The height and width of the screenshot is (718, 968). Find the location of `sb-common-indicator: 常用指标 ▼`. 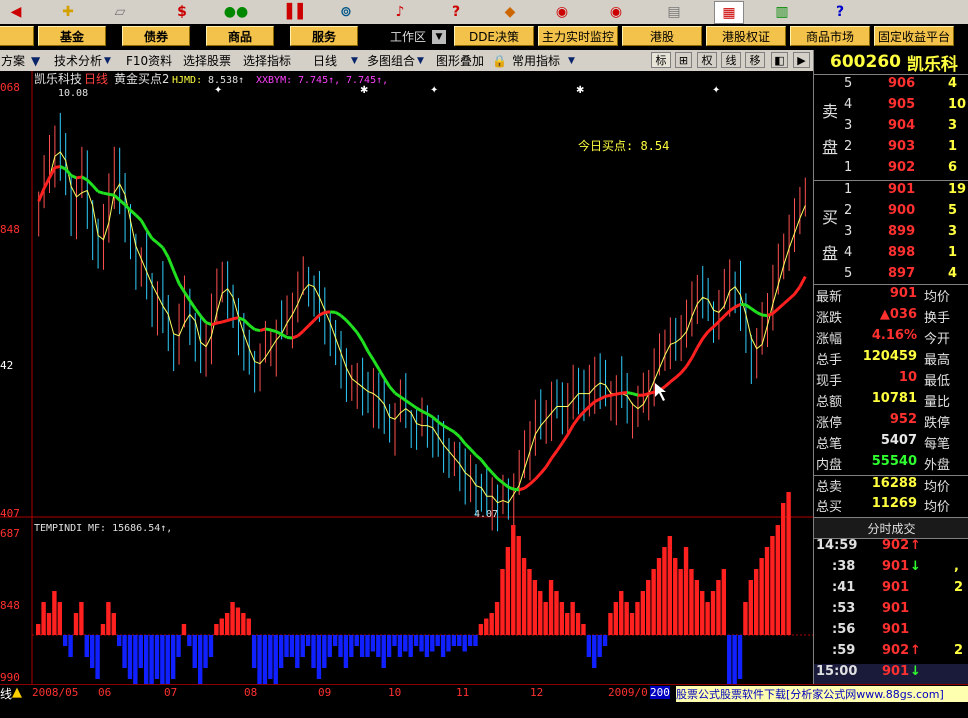

sb-common-indicator: 常用指标 ▼ is located at coordinates (543, 60).